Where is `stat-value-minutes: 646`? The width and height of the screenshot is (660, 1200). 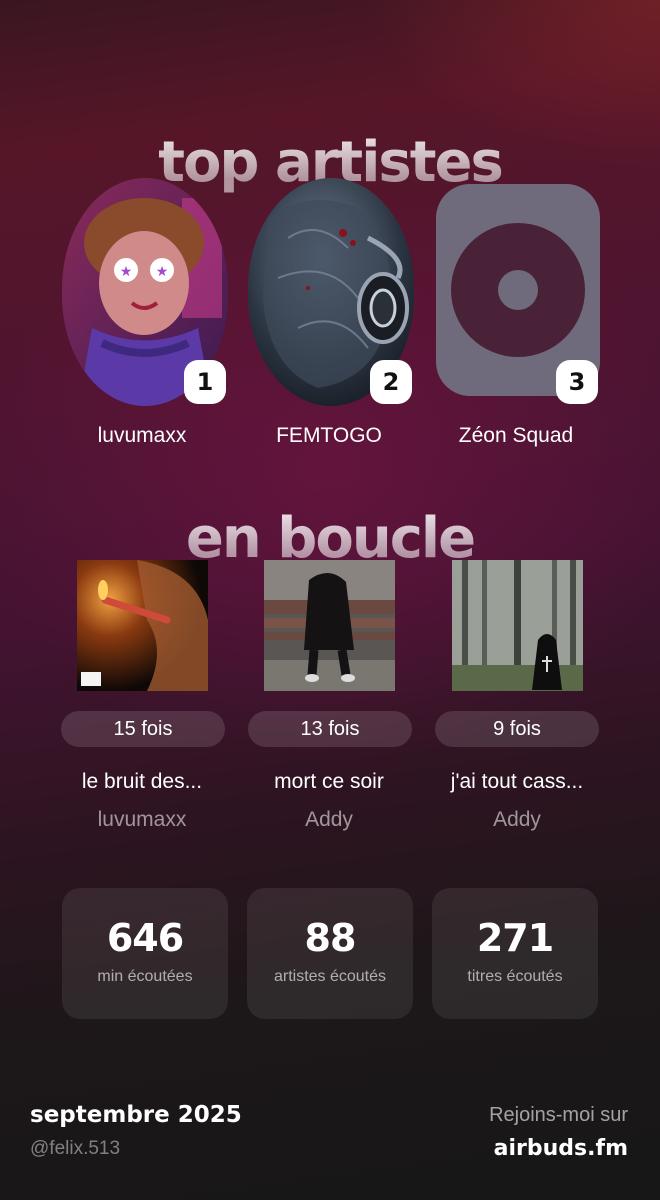 stat-value-minutes: 646 is located at coordinates (145, 938).